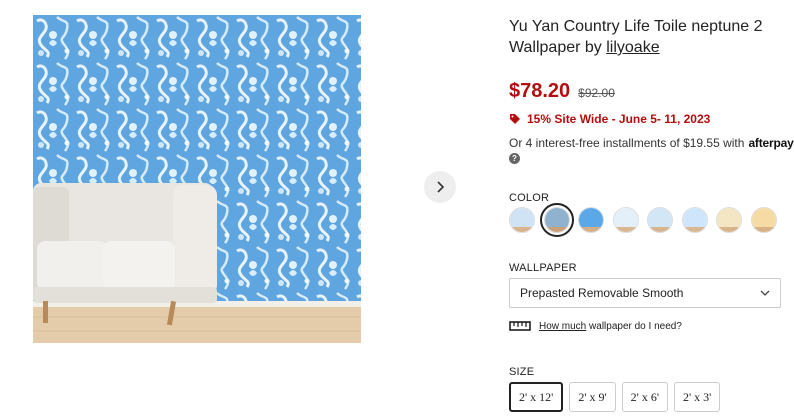 The height and width of the screenshot is (416, 794). I want to click on size-option-list: 2' x 12' 2' x 9' 2' x 6' 2' x 3', so click(615, 397).